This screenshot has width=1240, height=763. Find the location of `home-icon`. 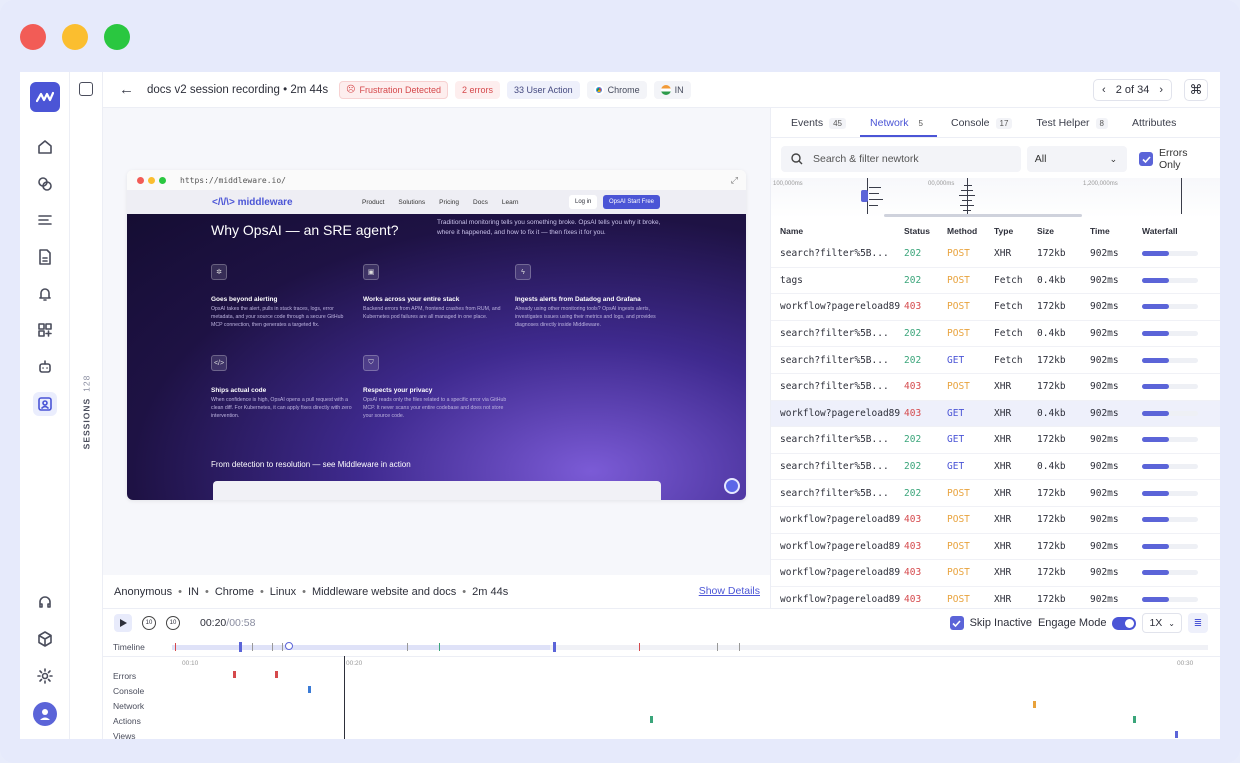

home-icon is located at coordinates (45, 147).